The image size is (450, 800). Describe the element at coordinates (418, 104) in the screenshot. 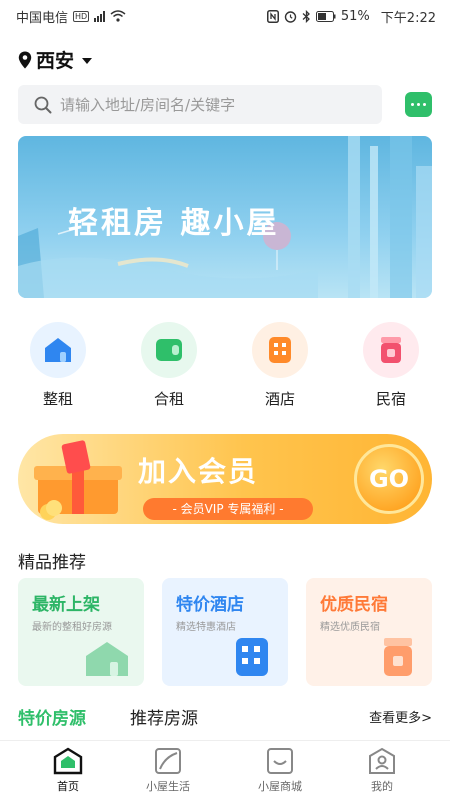

I see `message-button` at that location.